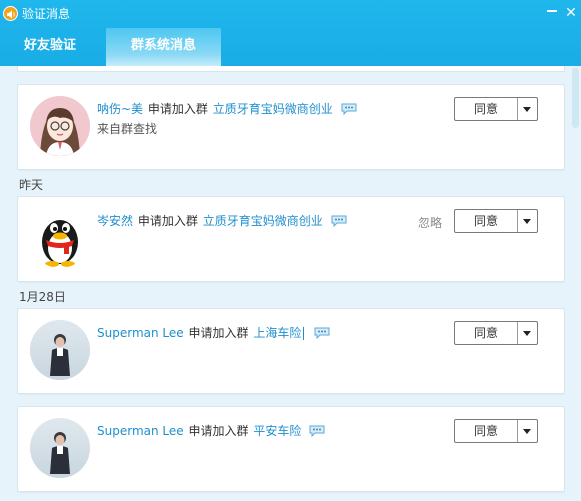 The image size is (581, 501). Describe the element at coordinates (31, 185) in the screenshot. I see `date-separator: 昨天` at that location.